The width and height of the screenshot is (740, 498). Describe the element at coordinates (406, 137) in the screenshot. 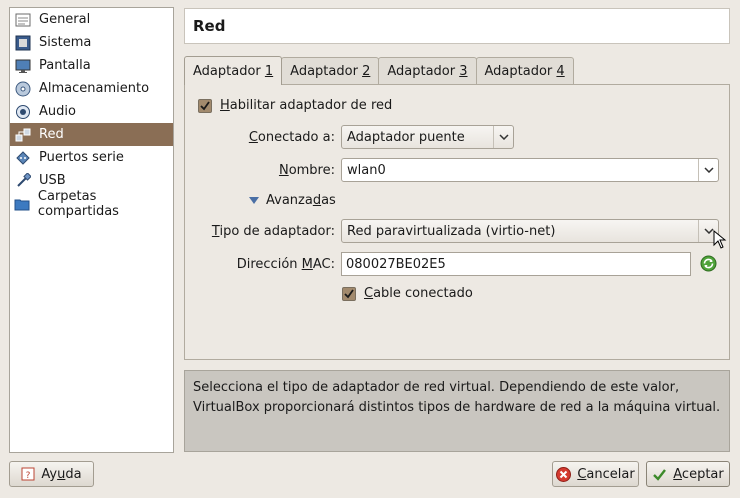

I see `attached-to-value: Adaptador puente` at that location.